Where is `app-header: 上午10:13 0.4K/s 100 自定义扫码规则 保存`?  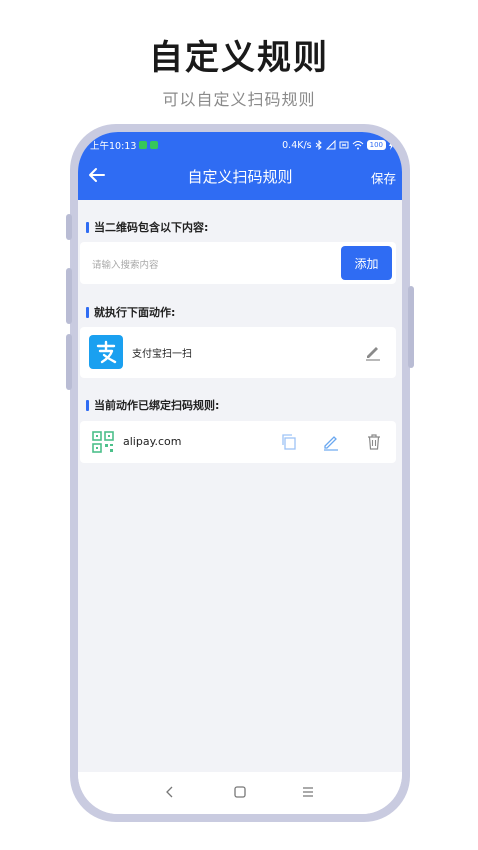 app-header: 上午10:13 0.4K/s 100 自定义扫码规则 保存 is located at coordinates (240, 166).